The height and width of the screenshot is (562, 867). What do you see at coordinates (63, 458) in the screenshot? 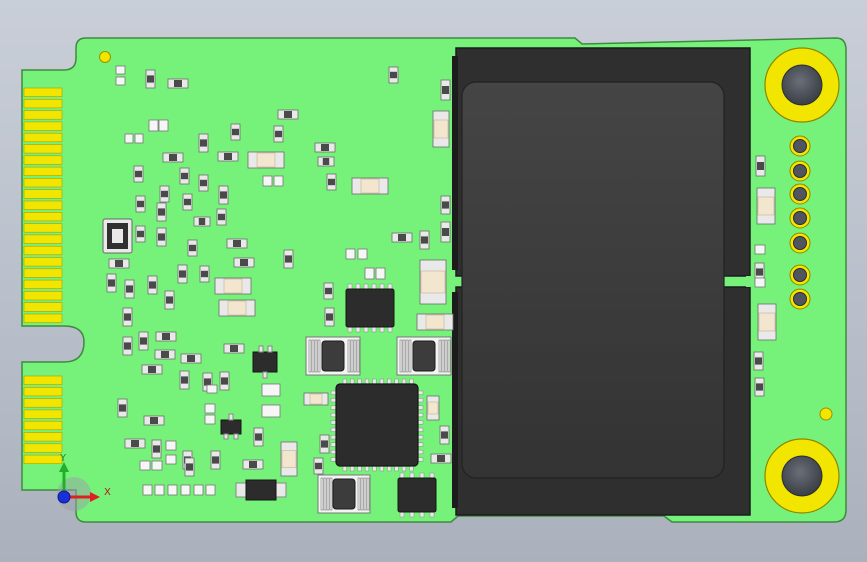
I see `y-axis-label: Y` at bounding box center [63, 458].